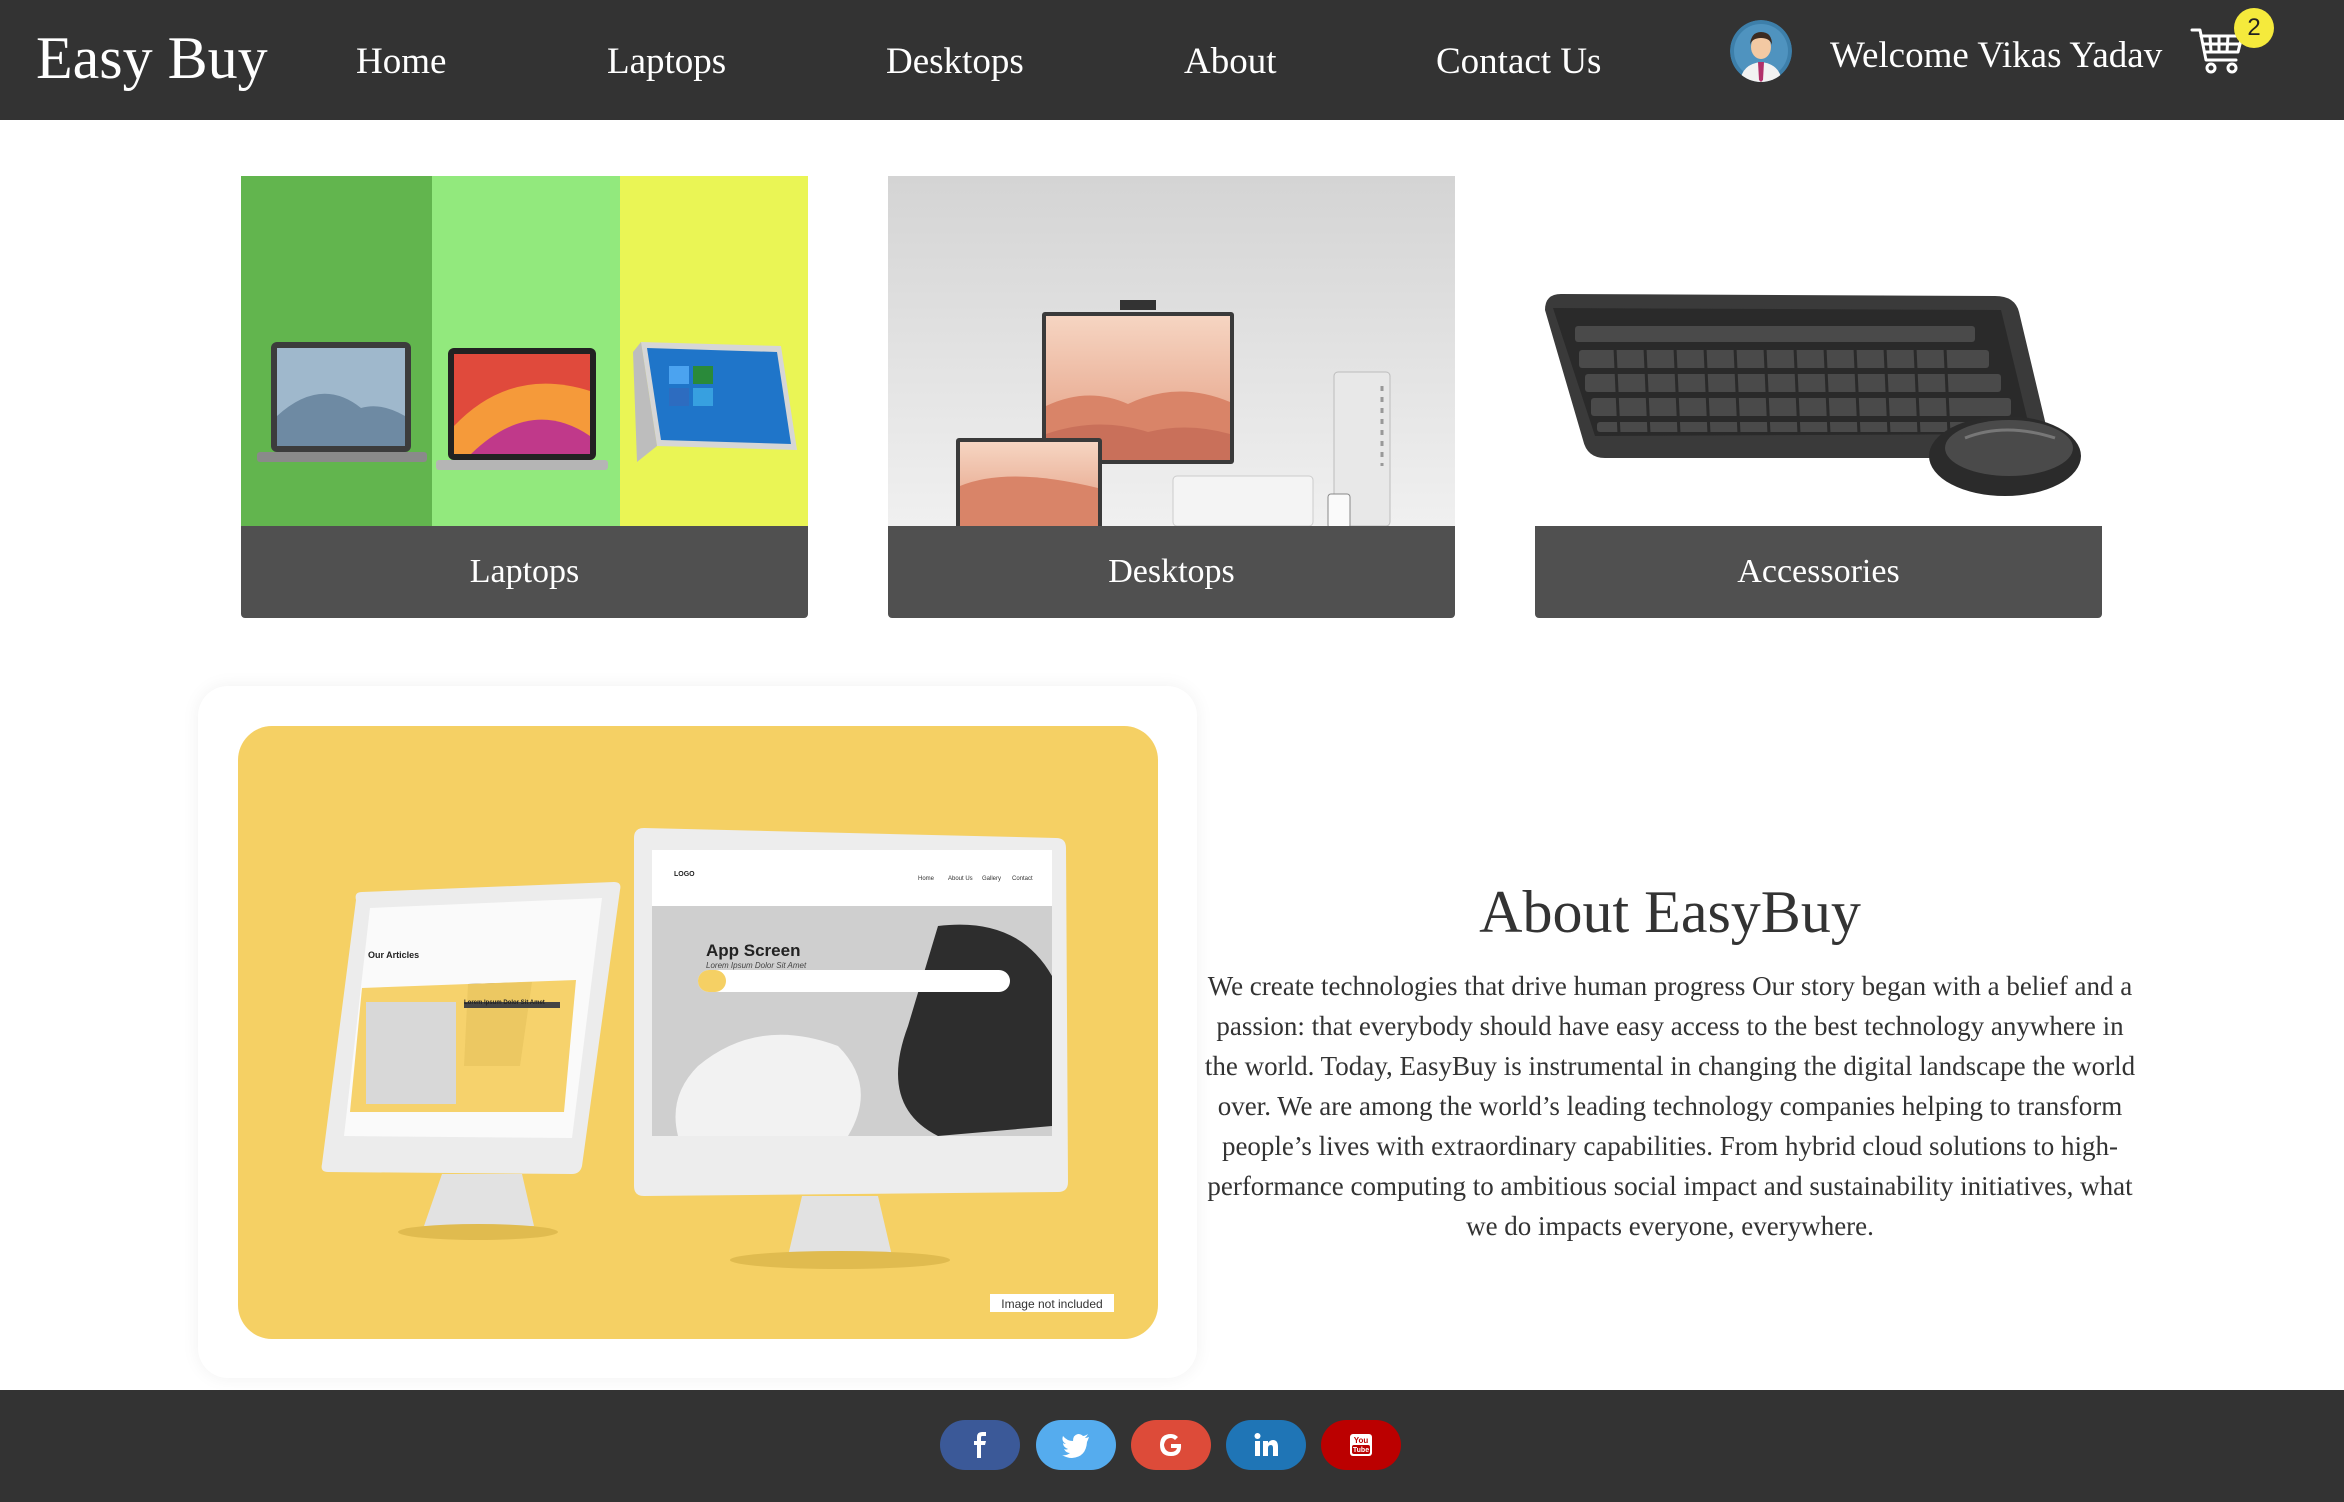 Image resolution: width=2344 pixels, height=1502 pixels. What do you see at coordinates (152, 58) in the screenshot?
I see `brand-logo: Easy Buy` at bounding box center [152, 58].